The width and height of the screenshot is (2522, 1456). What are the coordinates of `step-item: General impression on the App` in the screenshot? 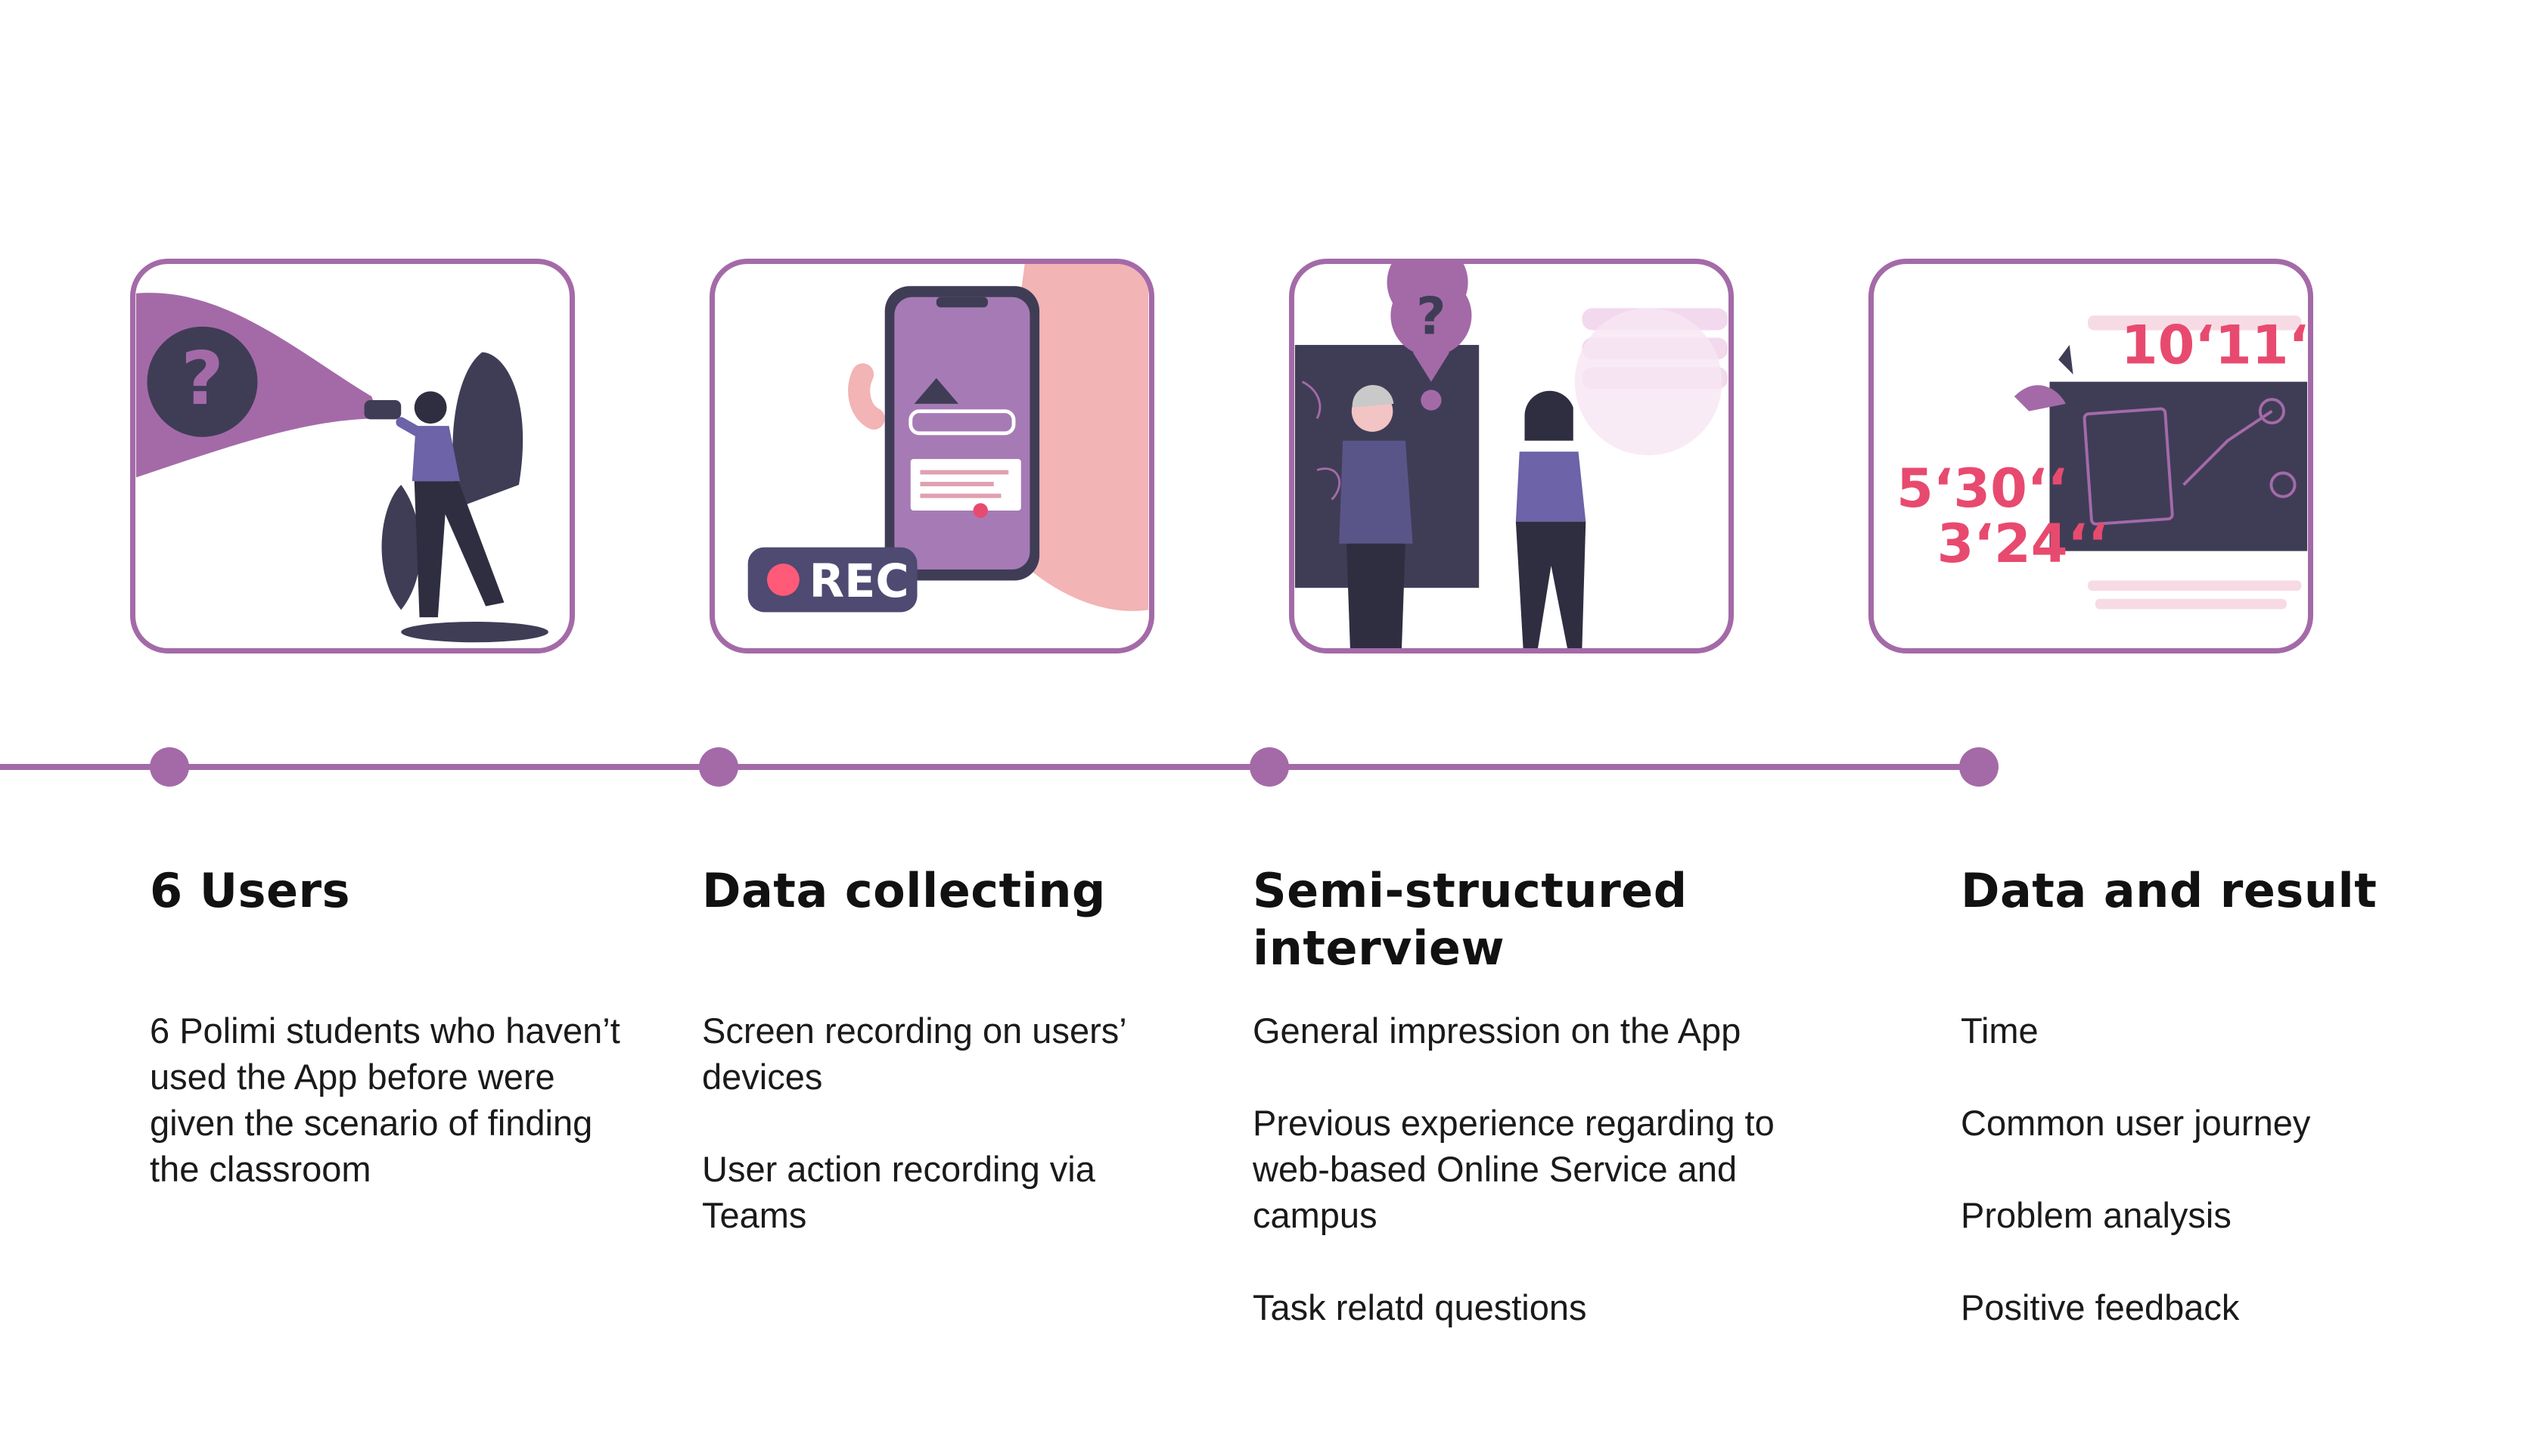 It's located at (1497, 1031).